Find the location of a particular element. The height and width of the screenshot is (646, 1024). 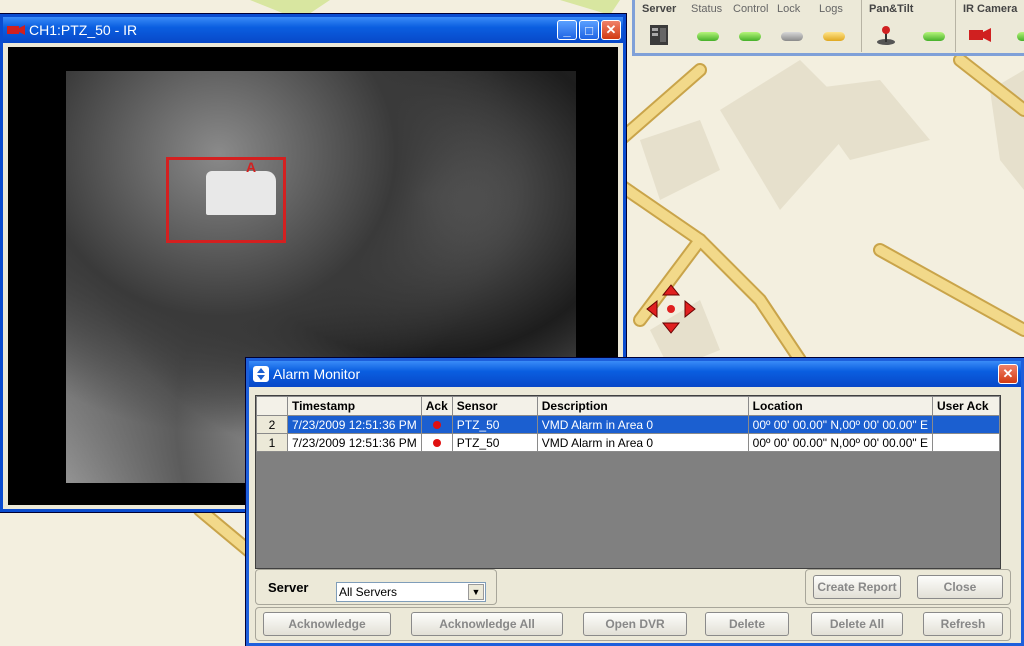

control-indicator is located at coordinates (750, 36).